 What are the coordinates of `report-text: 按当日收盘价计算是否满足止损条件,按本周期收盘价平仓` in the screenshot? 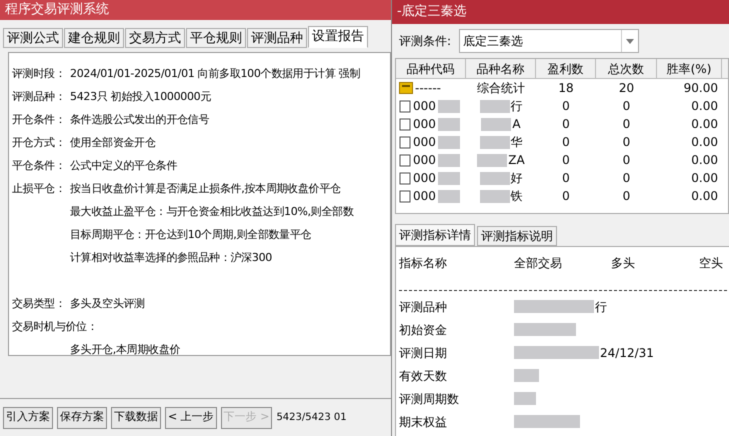 It's located at (205, 189).